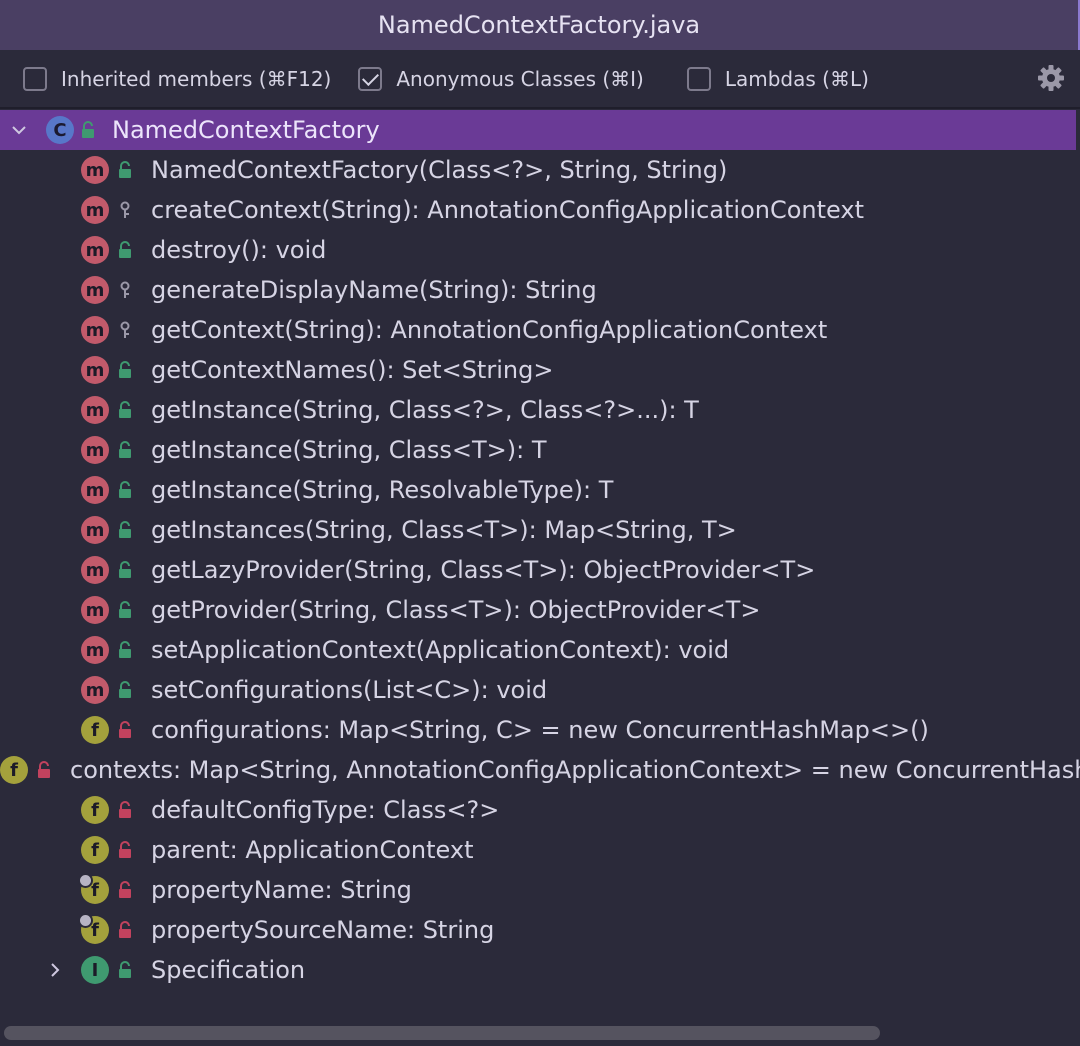  Describe the element at coordinates (60, 130) in the screenshot. I see `class-icon: C` at that location.